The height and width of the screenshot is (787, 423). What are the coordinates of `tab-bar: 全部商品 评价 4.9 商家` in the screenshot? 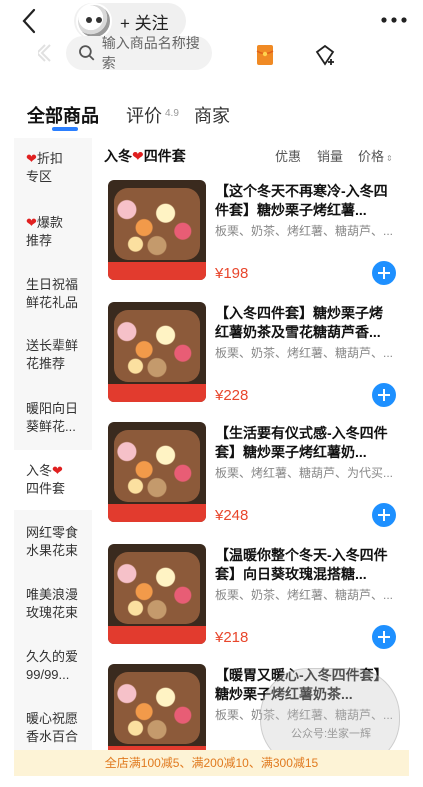 It's located at (211, 118).